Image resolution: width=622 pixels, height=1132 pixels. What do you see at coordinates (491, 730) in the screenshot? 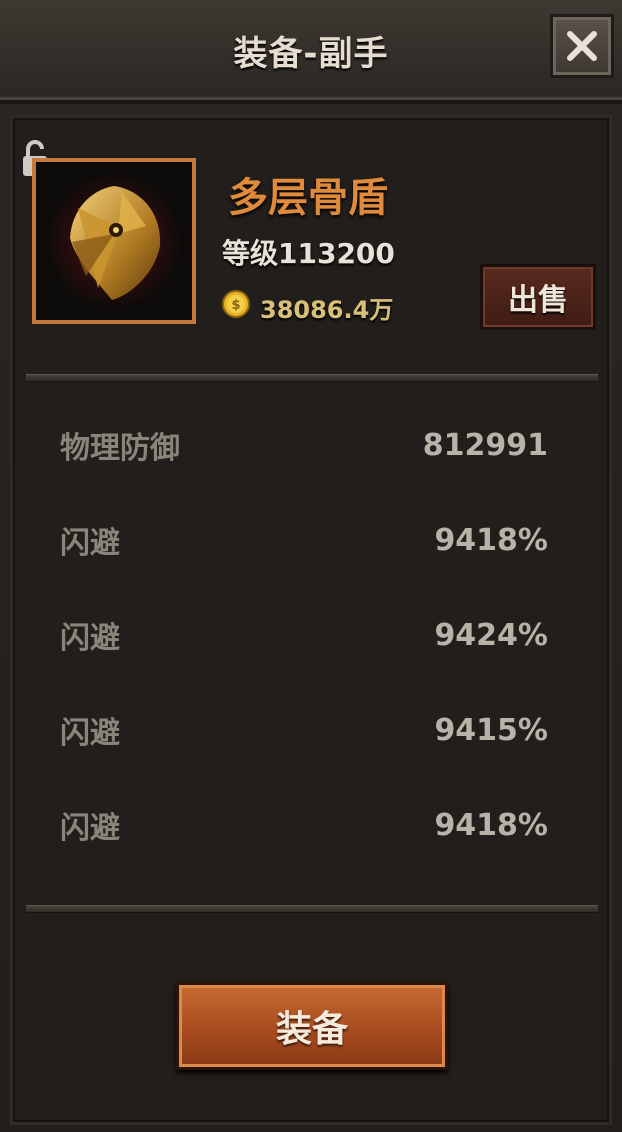
I see `stat-value: 9415%` at bounding box center [491, 730].